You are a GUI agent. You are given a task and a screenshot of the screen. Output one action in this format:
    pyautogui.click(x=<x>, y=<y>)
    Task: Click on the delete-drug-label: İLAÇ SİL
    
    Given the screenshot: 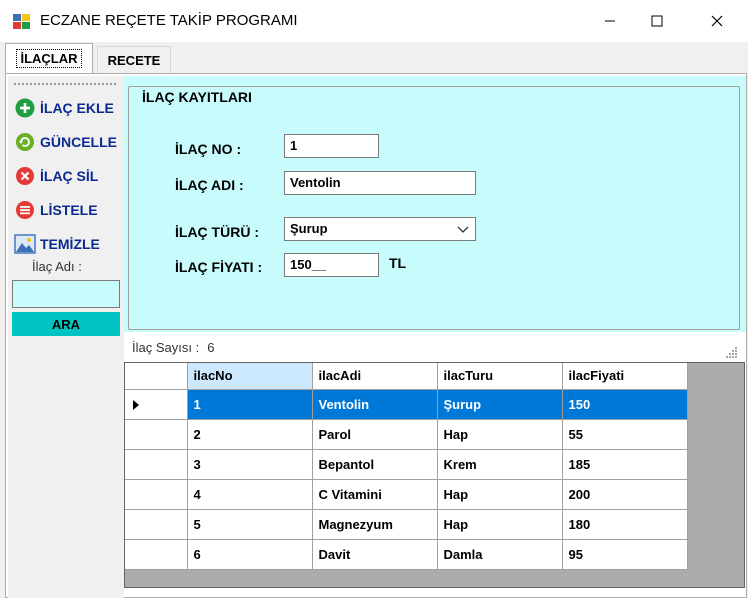 What is the action you would take?
    pyautogui.click(x=69, y=176)
    